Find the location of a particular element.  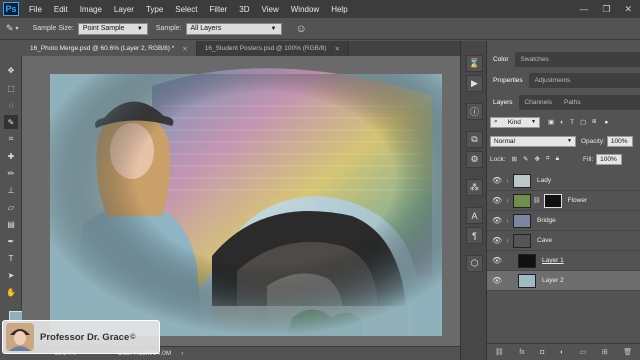

restore-button: ❐ is located at coordinates (606, 9).